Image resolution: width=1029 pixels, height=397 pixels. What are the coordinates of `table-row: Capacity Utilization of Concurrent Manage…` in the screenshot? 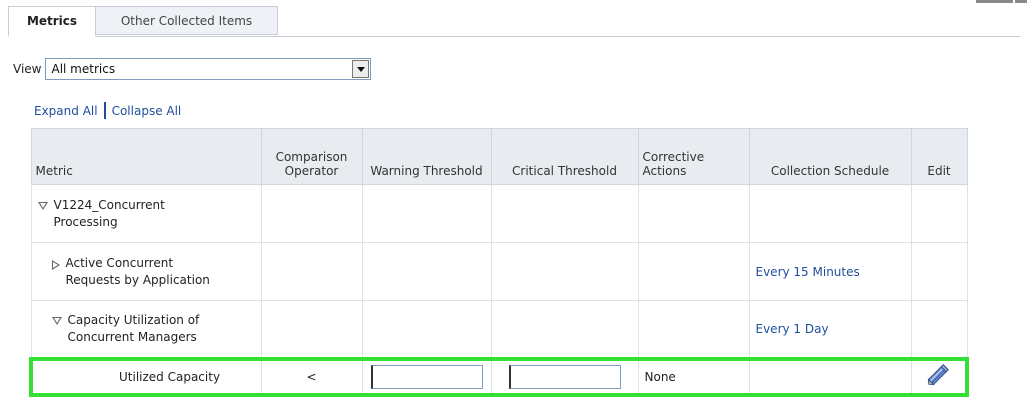 It's located at (499, 329).